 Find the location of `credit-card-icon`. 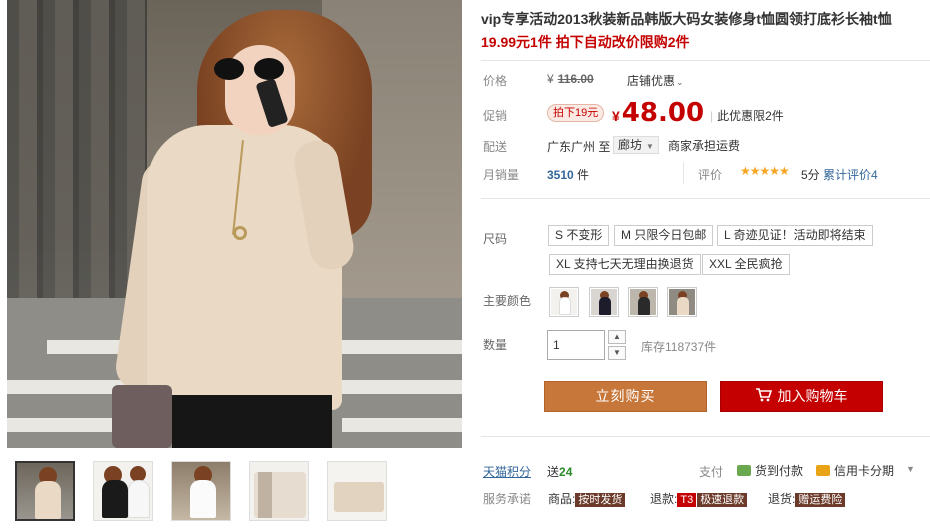

credit-card-icon is located at coordinates (823, 470).